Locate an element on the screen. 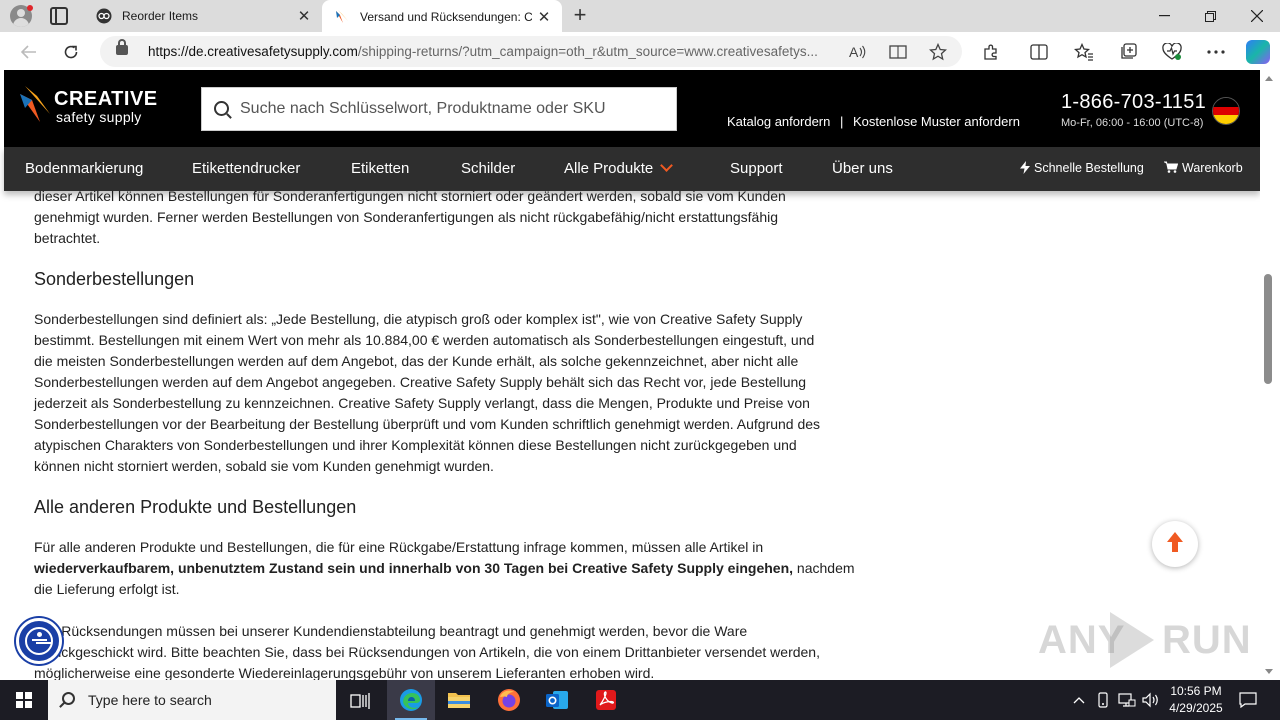  taskbar-edge is located at coordinates (411, 700).